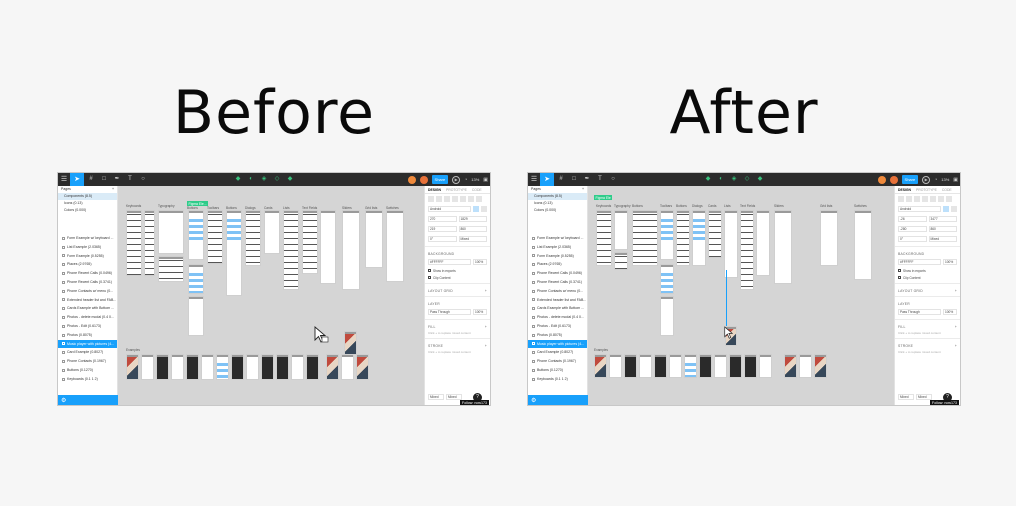 The image size is (1016, 506). I want to click on page-item: Colors (0.000), so click(87, 210).